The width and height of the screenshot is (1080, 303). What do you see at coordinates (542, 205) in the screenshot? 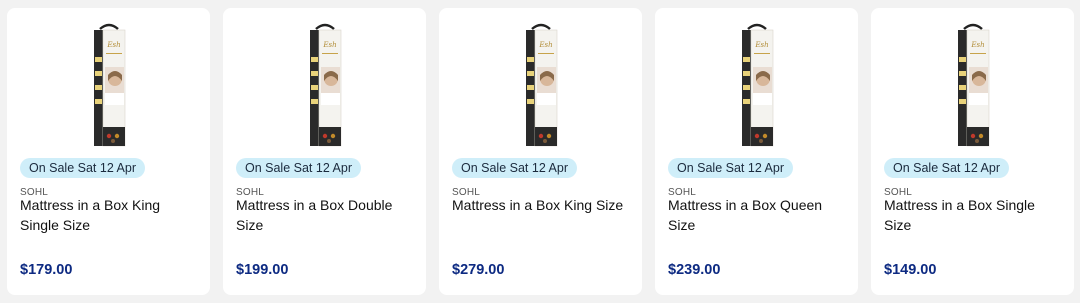
I see `product-title: Mattress in a Box King Size` at bounding box center [542, 205].